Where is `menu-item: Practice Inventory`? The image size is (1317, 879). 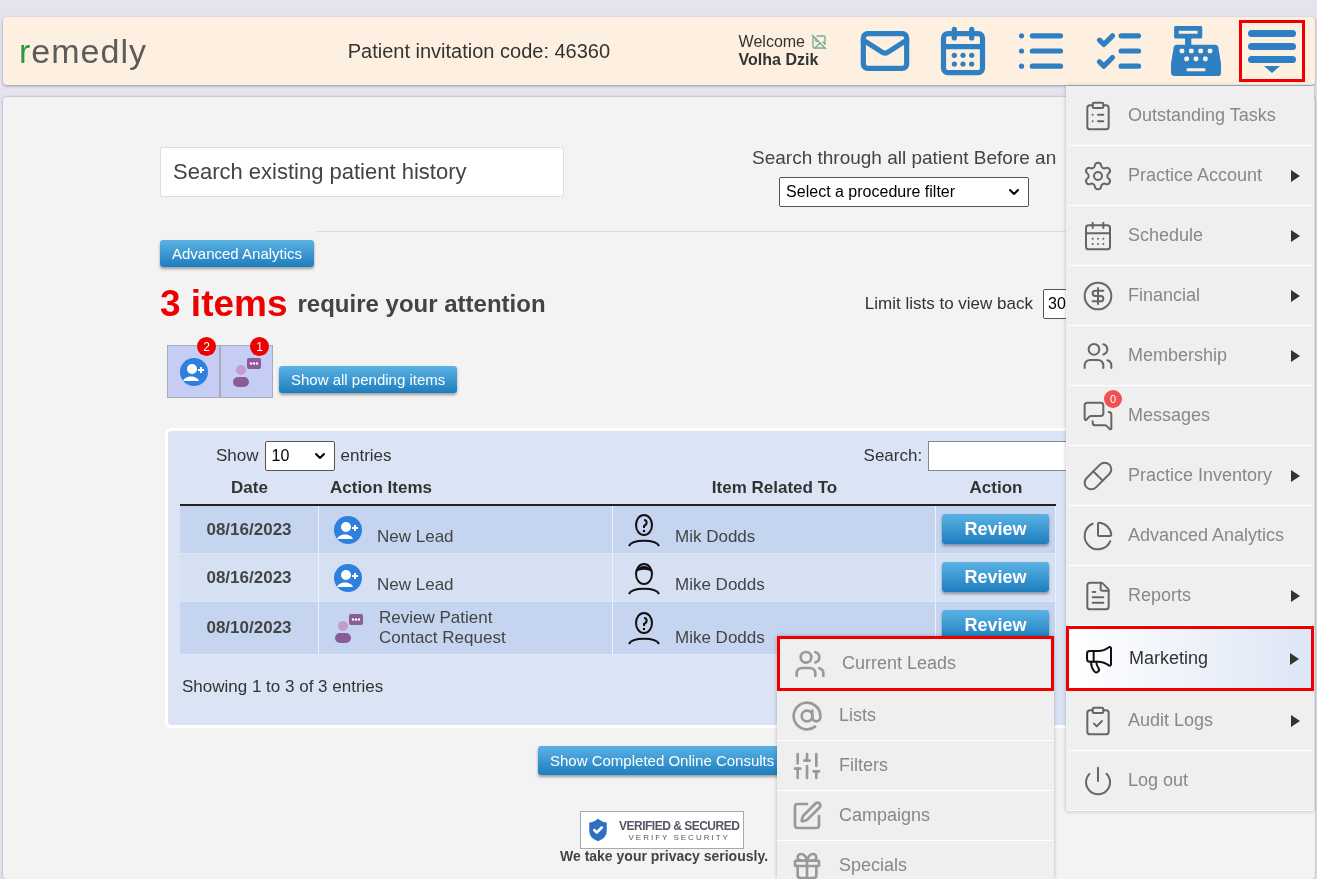 menu-item: Practice Inventory is located at coordinates (1190, 476).